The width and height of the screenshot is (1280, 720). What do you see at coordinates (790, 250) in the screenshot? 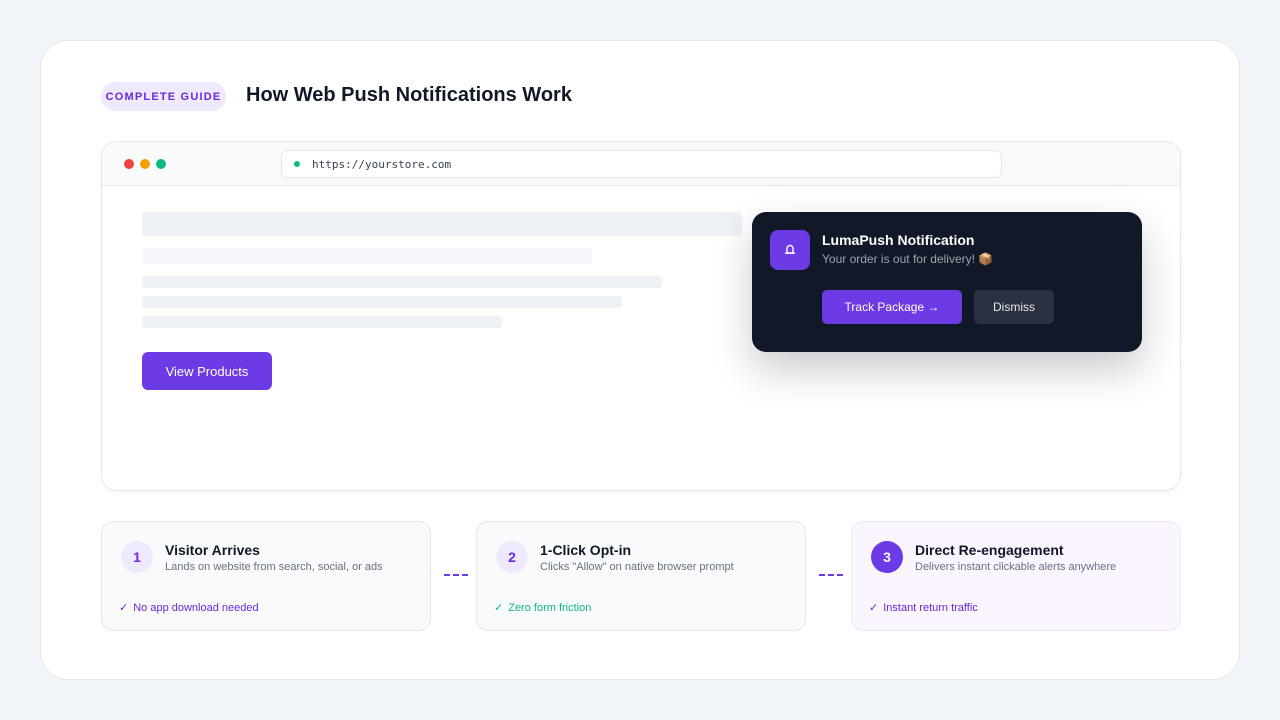
I see `bell-icon` at bounding box center [790, 250].